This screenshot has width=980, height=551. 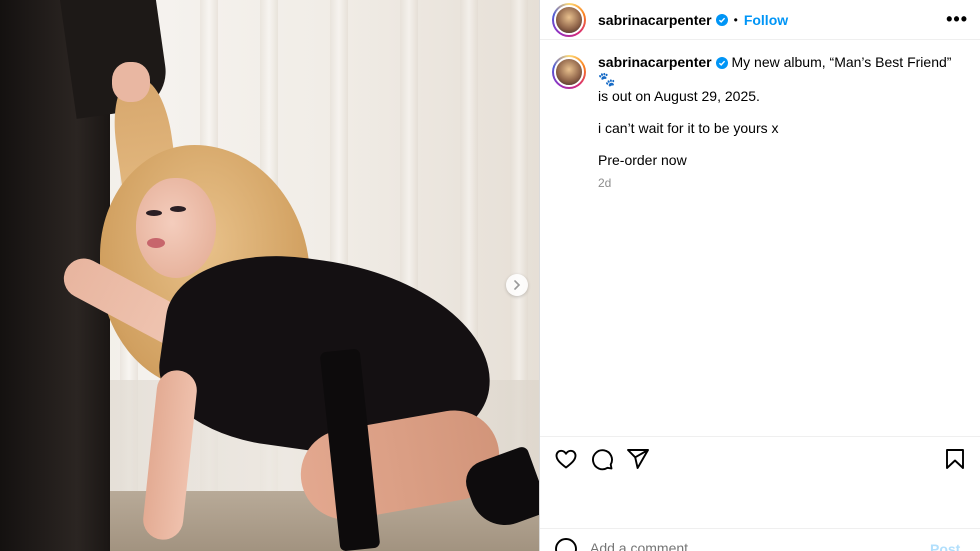 What do you see at coordinates (638, 459) in the screenshot?
I see `share-icon` at bounding box center [638, 459].